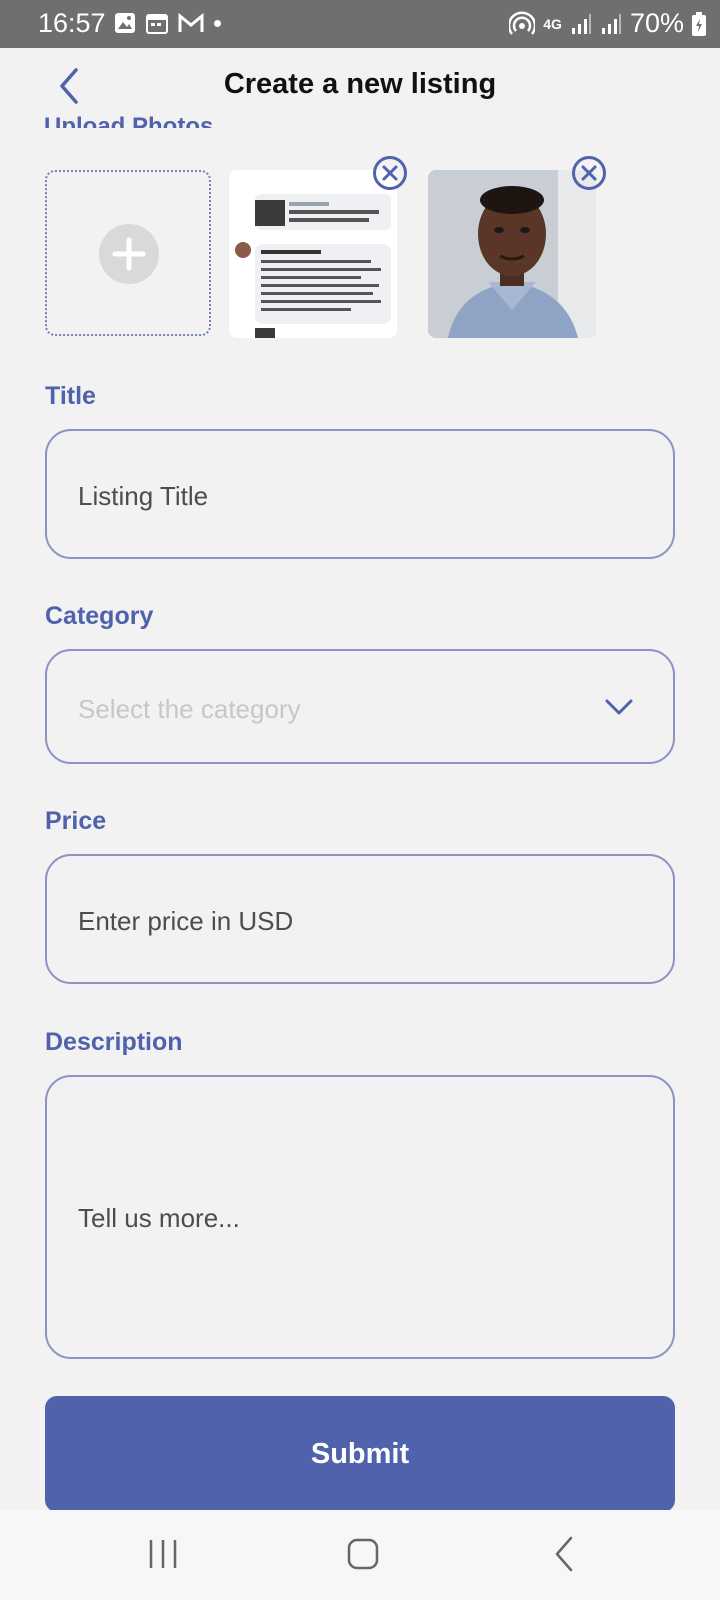  What do you see at coordinates (619, 707) in the screenshot?
I see `chevron-down-icon` at bounding box center [619, 707].